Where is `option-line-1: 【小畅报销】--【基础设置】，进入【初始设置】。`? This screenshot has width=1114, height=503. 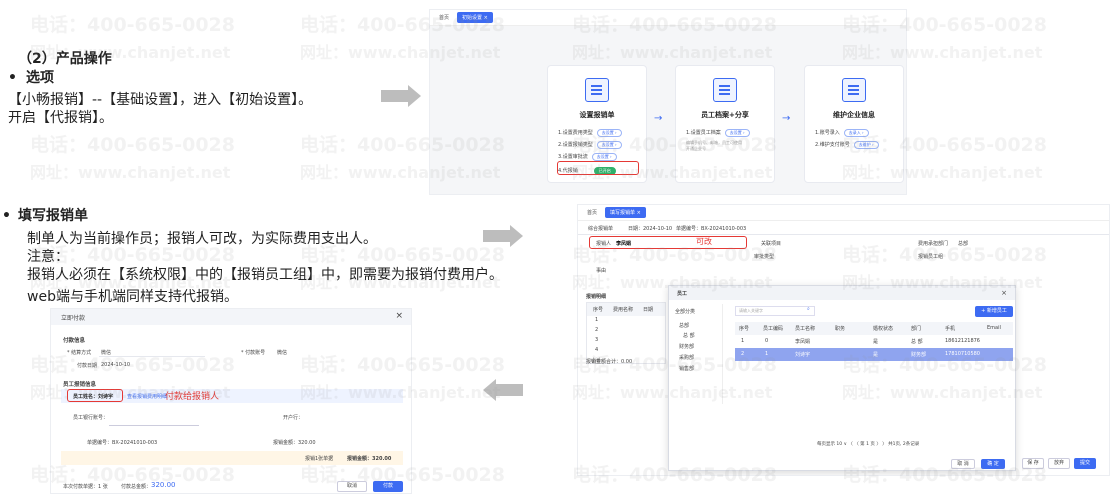 option-line-1: 【小畅报销】--【基础设置】，进入【初始设置】。 is located at coordinates (160, 100).